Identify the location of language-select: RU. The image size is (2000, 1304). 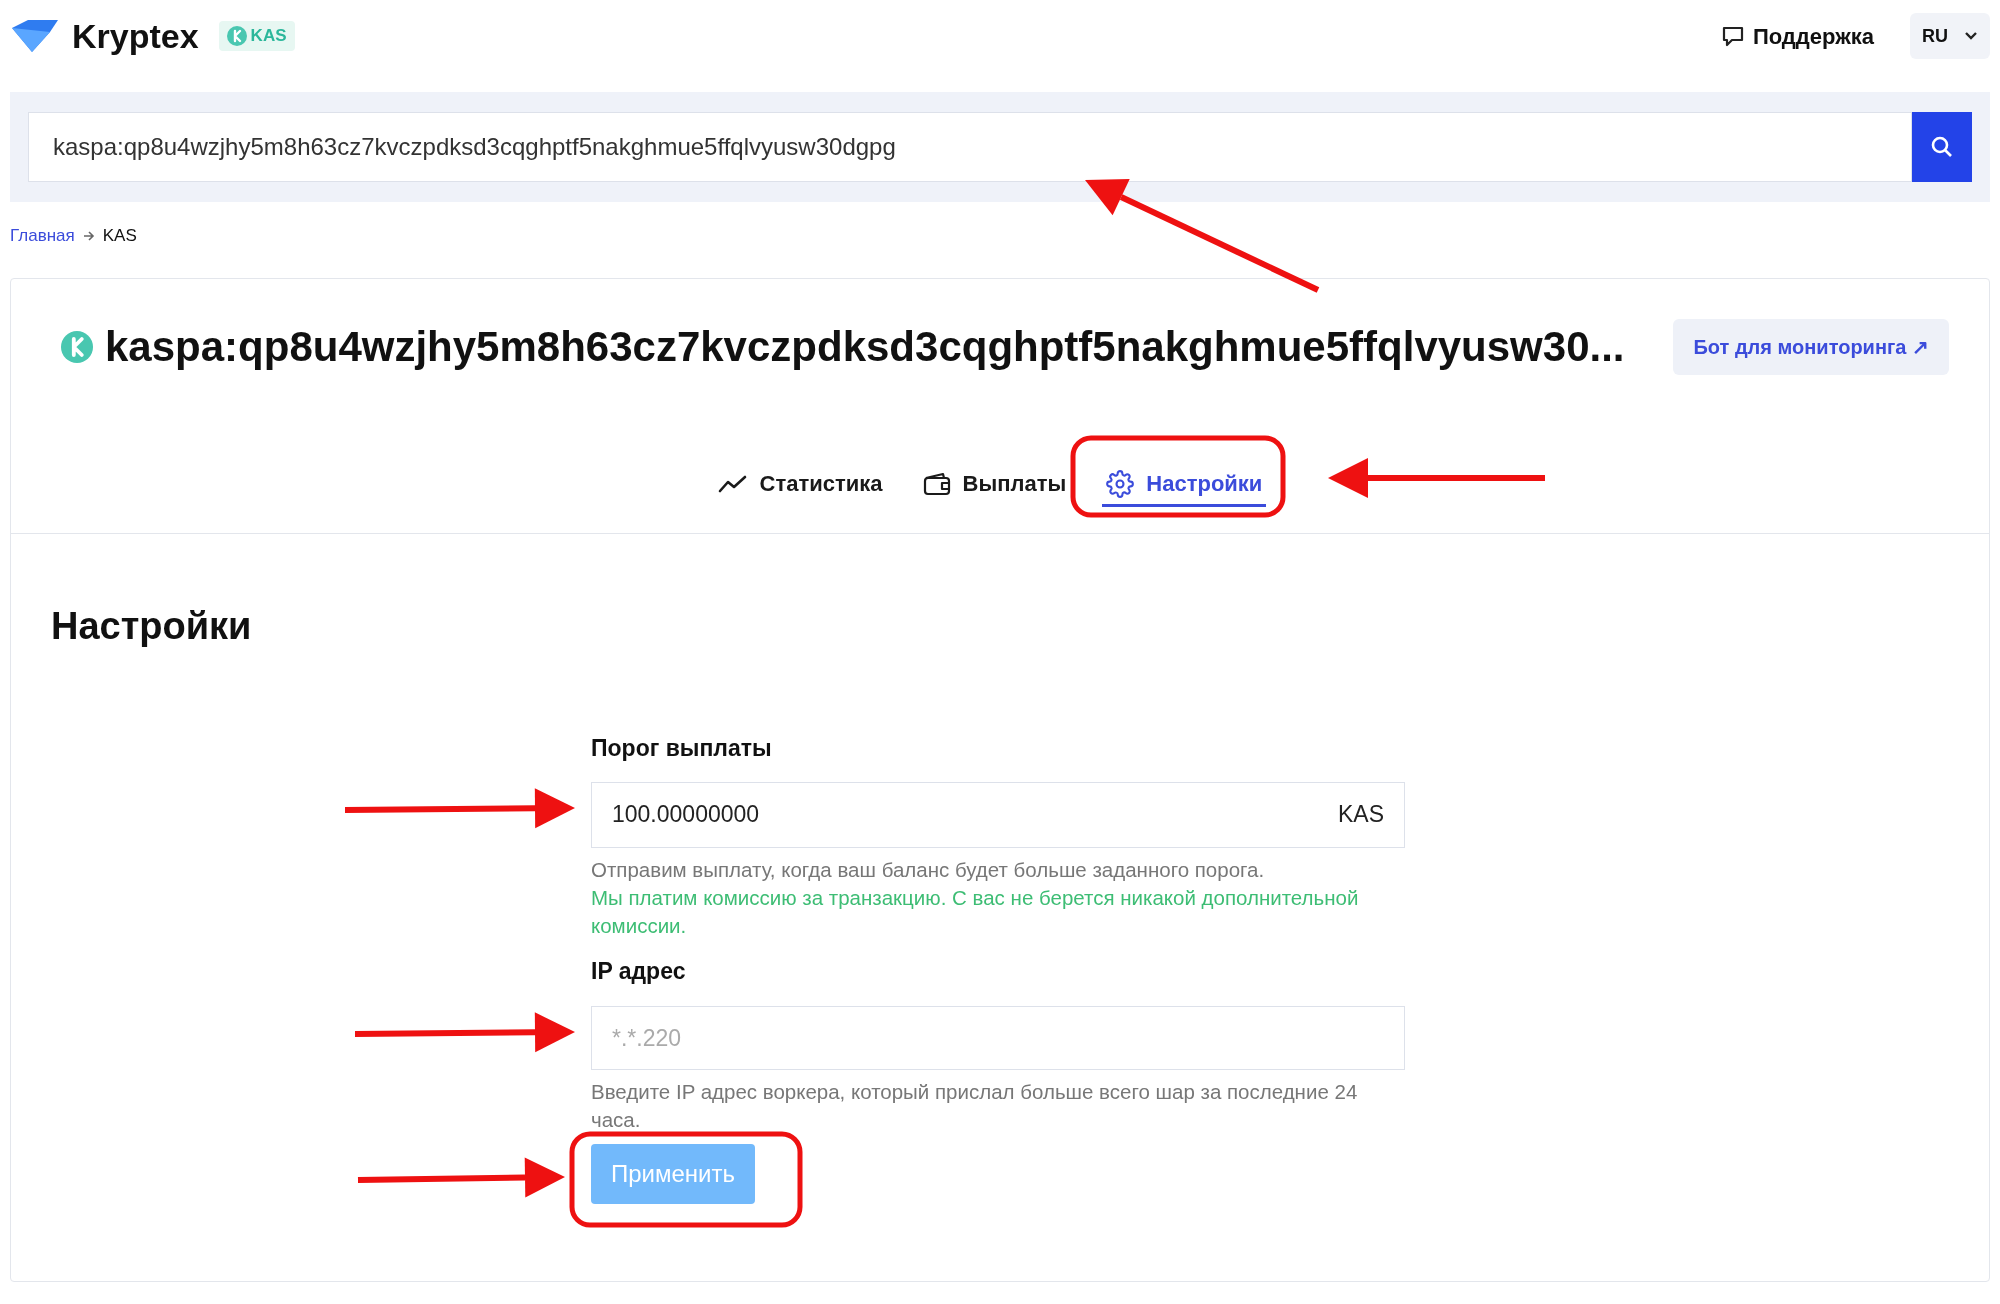
(1950, 36).